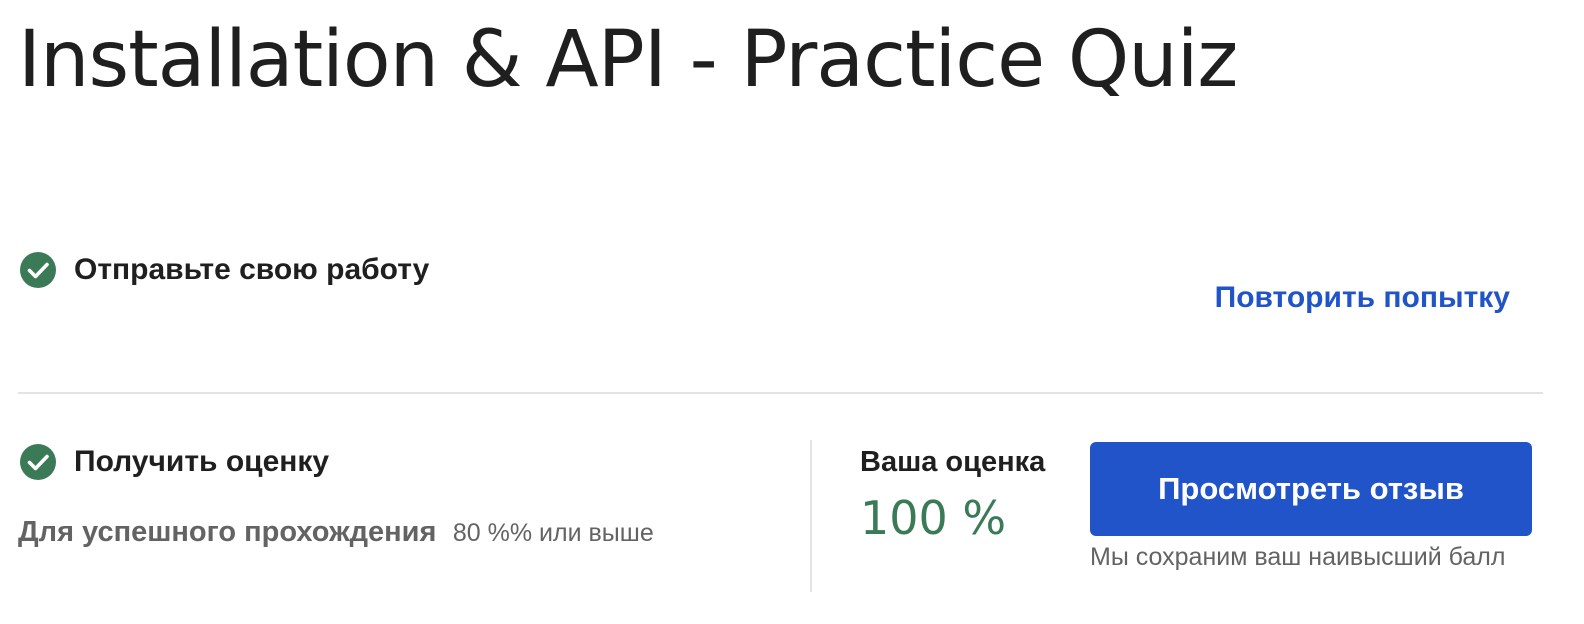 The height and width of the screenshot is (624, 1584). Describe the element at coordinates (1362, 298) in the screenshot. I see `retry-button: Повторить попытку` at that location.